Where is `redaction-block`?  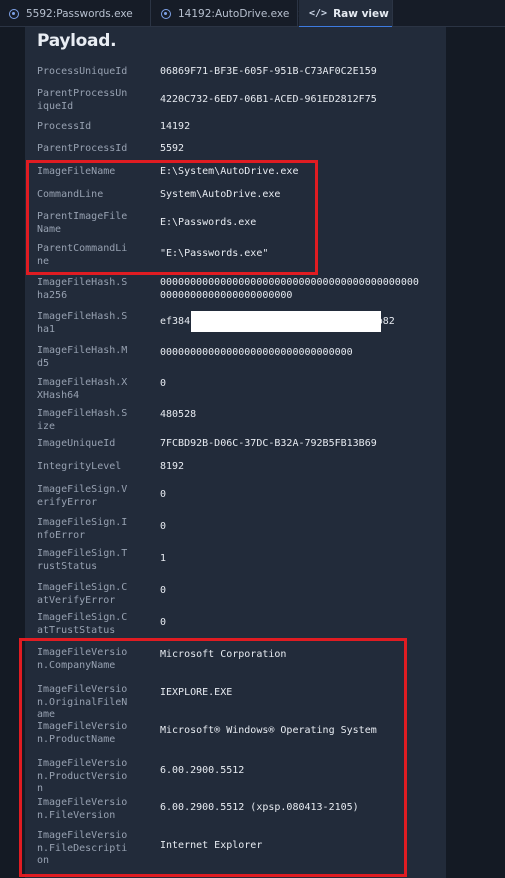
redaction-block is located at coordinates (286, 321).